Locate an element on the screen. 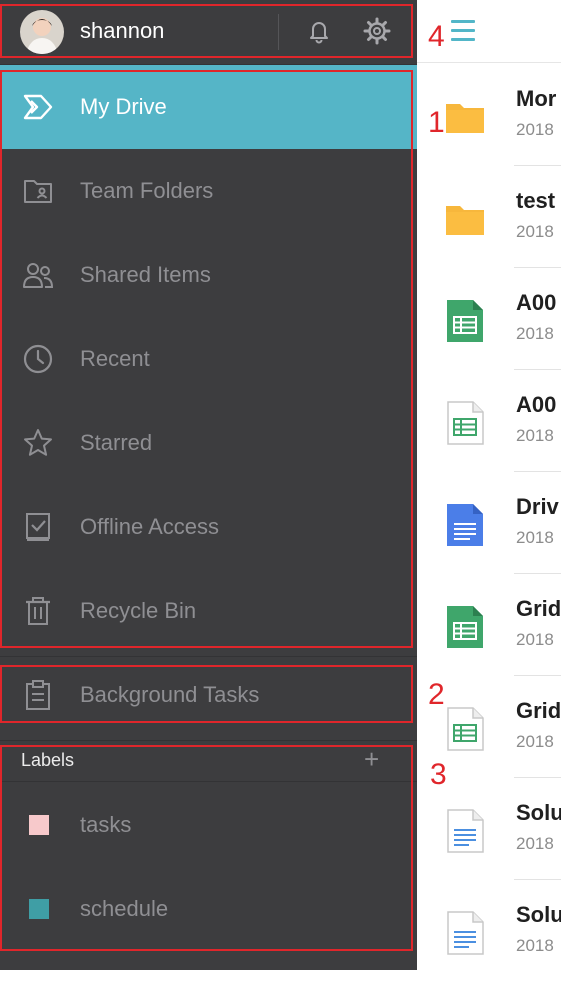 This screenshot has height=982, width=561. annotation-label-1: 1 is located at coordinates (436, 122).